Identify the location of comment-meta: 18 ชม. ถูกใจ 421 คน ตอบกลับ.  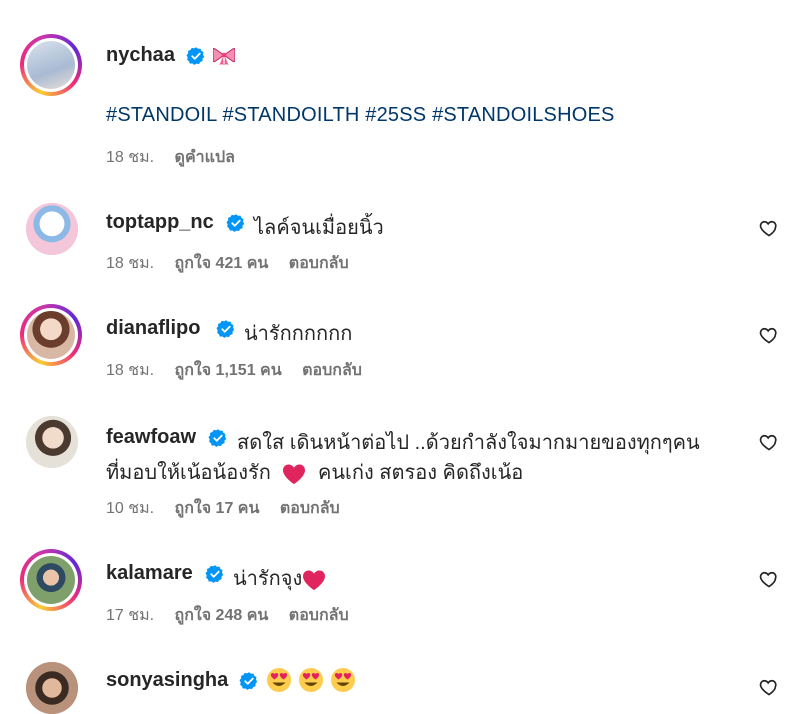
(235, 263).